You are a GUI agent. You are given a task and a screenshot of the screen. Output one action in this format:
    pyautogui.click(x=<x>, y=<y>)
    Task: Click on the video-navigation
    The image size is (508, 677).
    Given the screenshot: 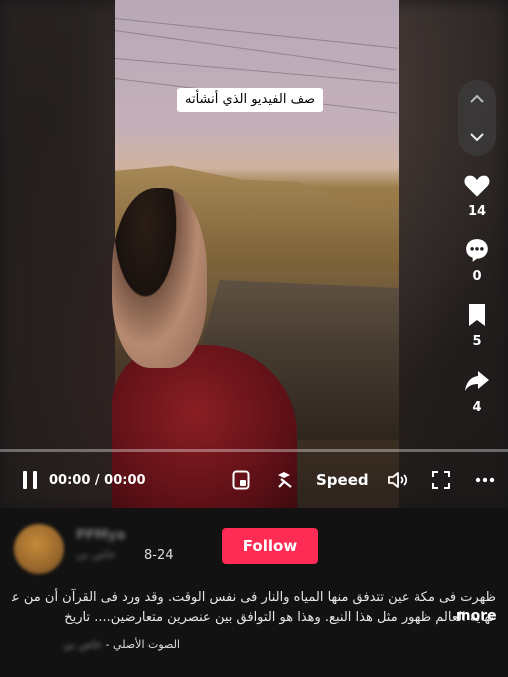 What is the action you would take?
    pyautogui.click(x=477, y=118)
    